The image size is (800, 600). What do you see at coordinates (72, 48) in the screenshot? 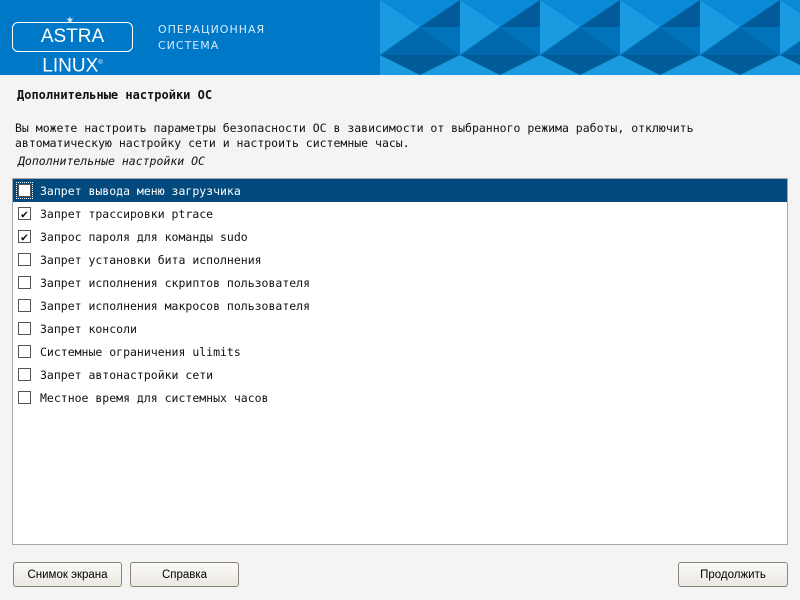
I see `astra-linux-logo: ASTRA LINUX®` at bounding box center [72, 48].